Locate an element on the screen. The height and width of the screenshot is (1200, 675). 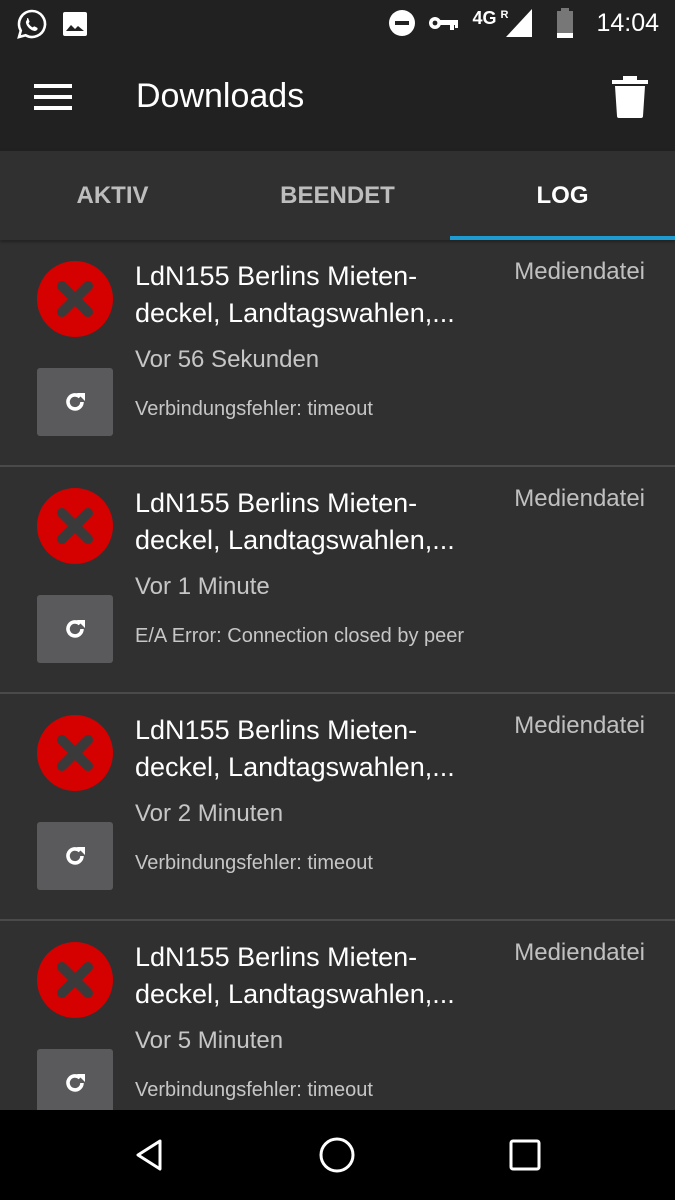
network-type: 4G is located at coordinates (484, 17).